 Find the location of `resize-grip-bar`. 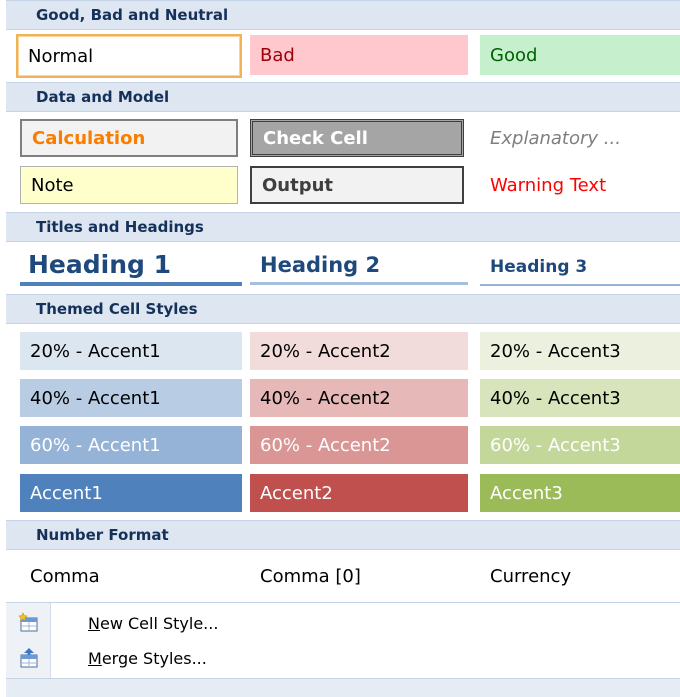

resize-grip-bar is located at coordinates (343, 687).